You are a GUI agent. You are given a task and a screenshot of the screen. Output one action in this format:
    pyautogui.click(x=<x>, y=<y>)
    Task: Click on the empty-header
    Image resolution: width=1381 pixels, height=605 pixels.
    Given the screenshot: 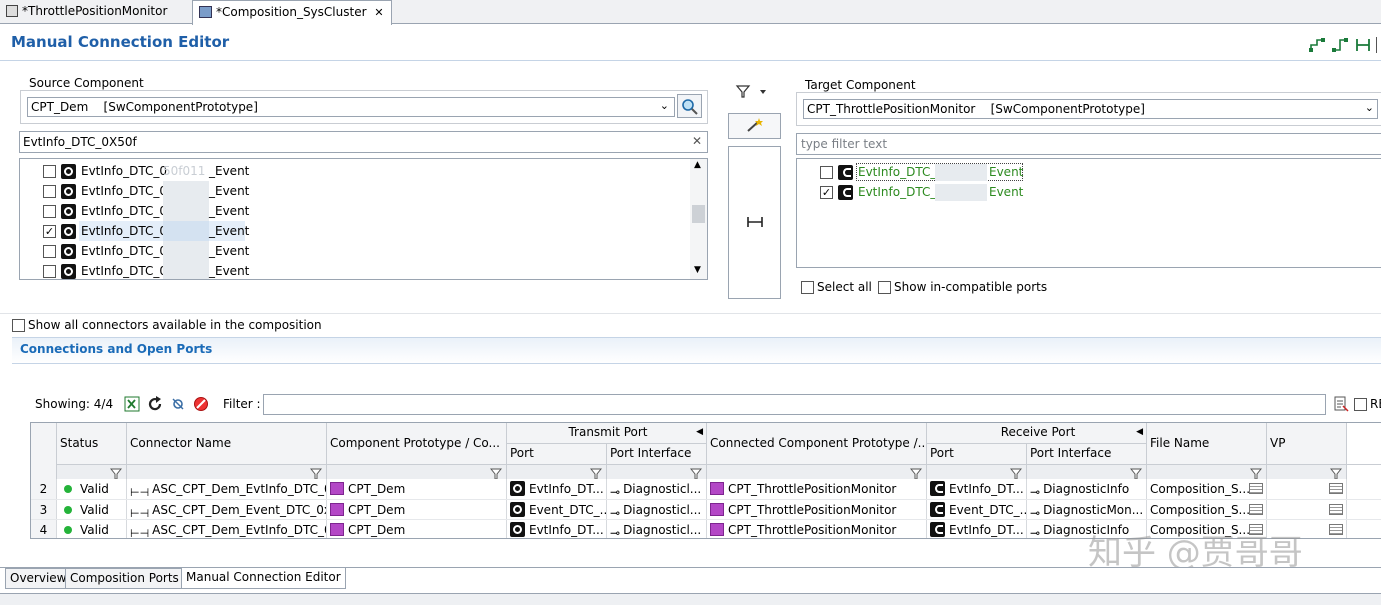 What is the action you would take?
    pyautogui.click(x=1364, y=444)
    